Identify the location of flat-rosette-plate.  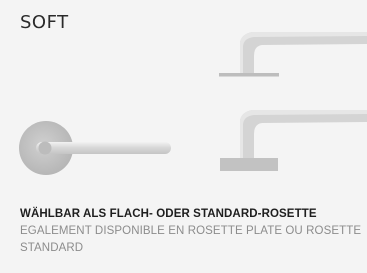
(249, 75).